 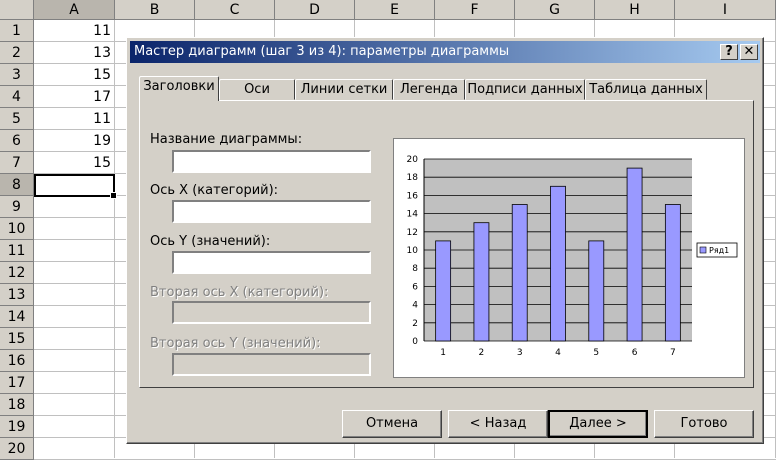 What do you see at coordinates (74, 141) in the screenshot?
I see `cell-a6: 19` at bounding box center [74, 141].